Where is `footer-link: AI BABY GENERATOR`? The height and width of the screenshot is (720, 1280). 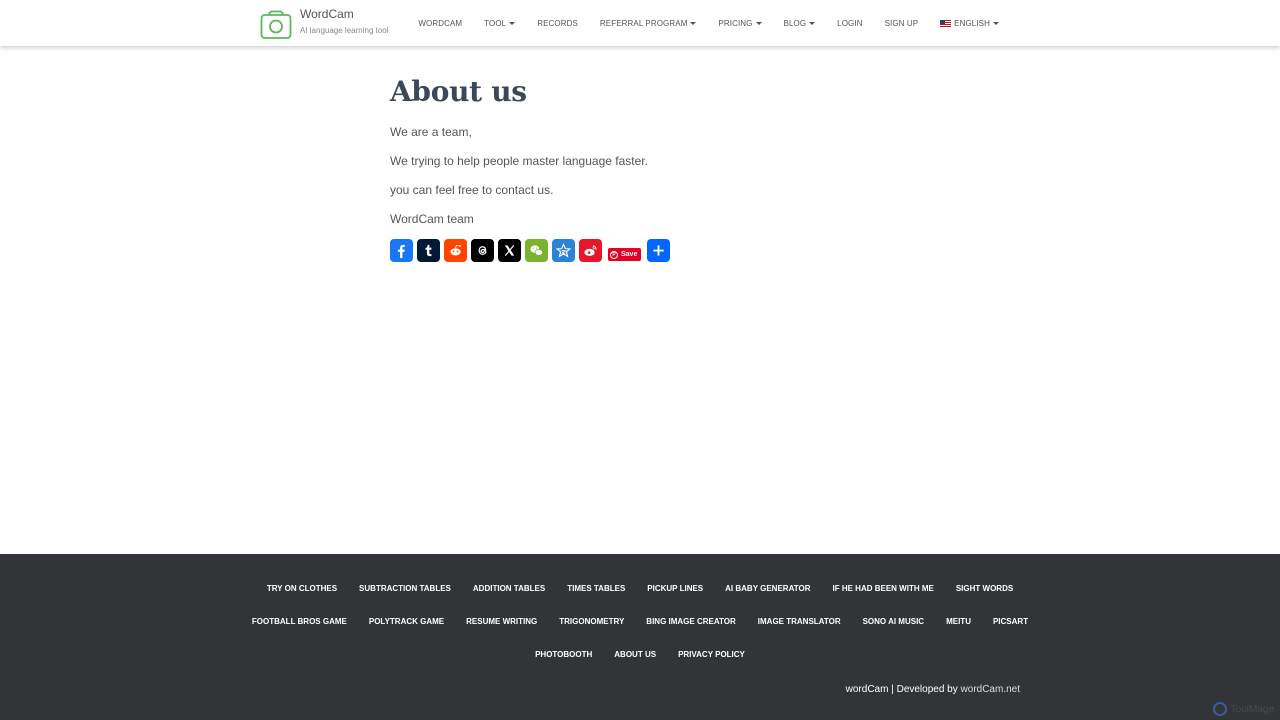 footer-link: AI BABY GENERATOR is located at coordinates (767, 594).